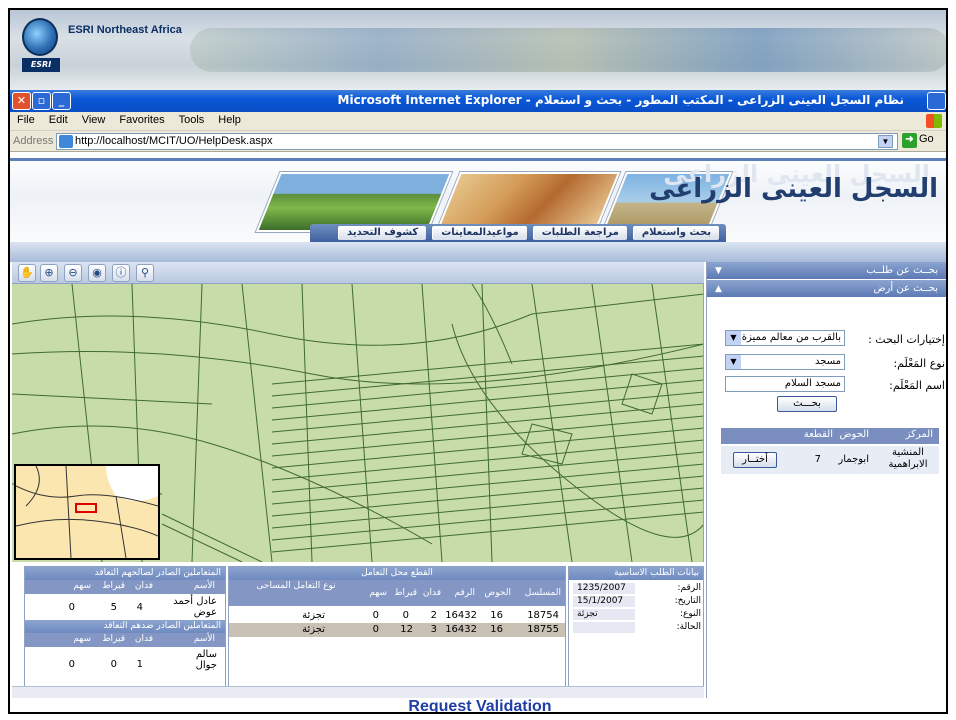 This screenshot has height=720, width=956. What do you see at coordinates (826, 271) in the screenshot?
I see `section-search-request: ▼ بحــث عن طلــب` at bounding box center [826, 271].